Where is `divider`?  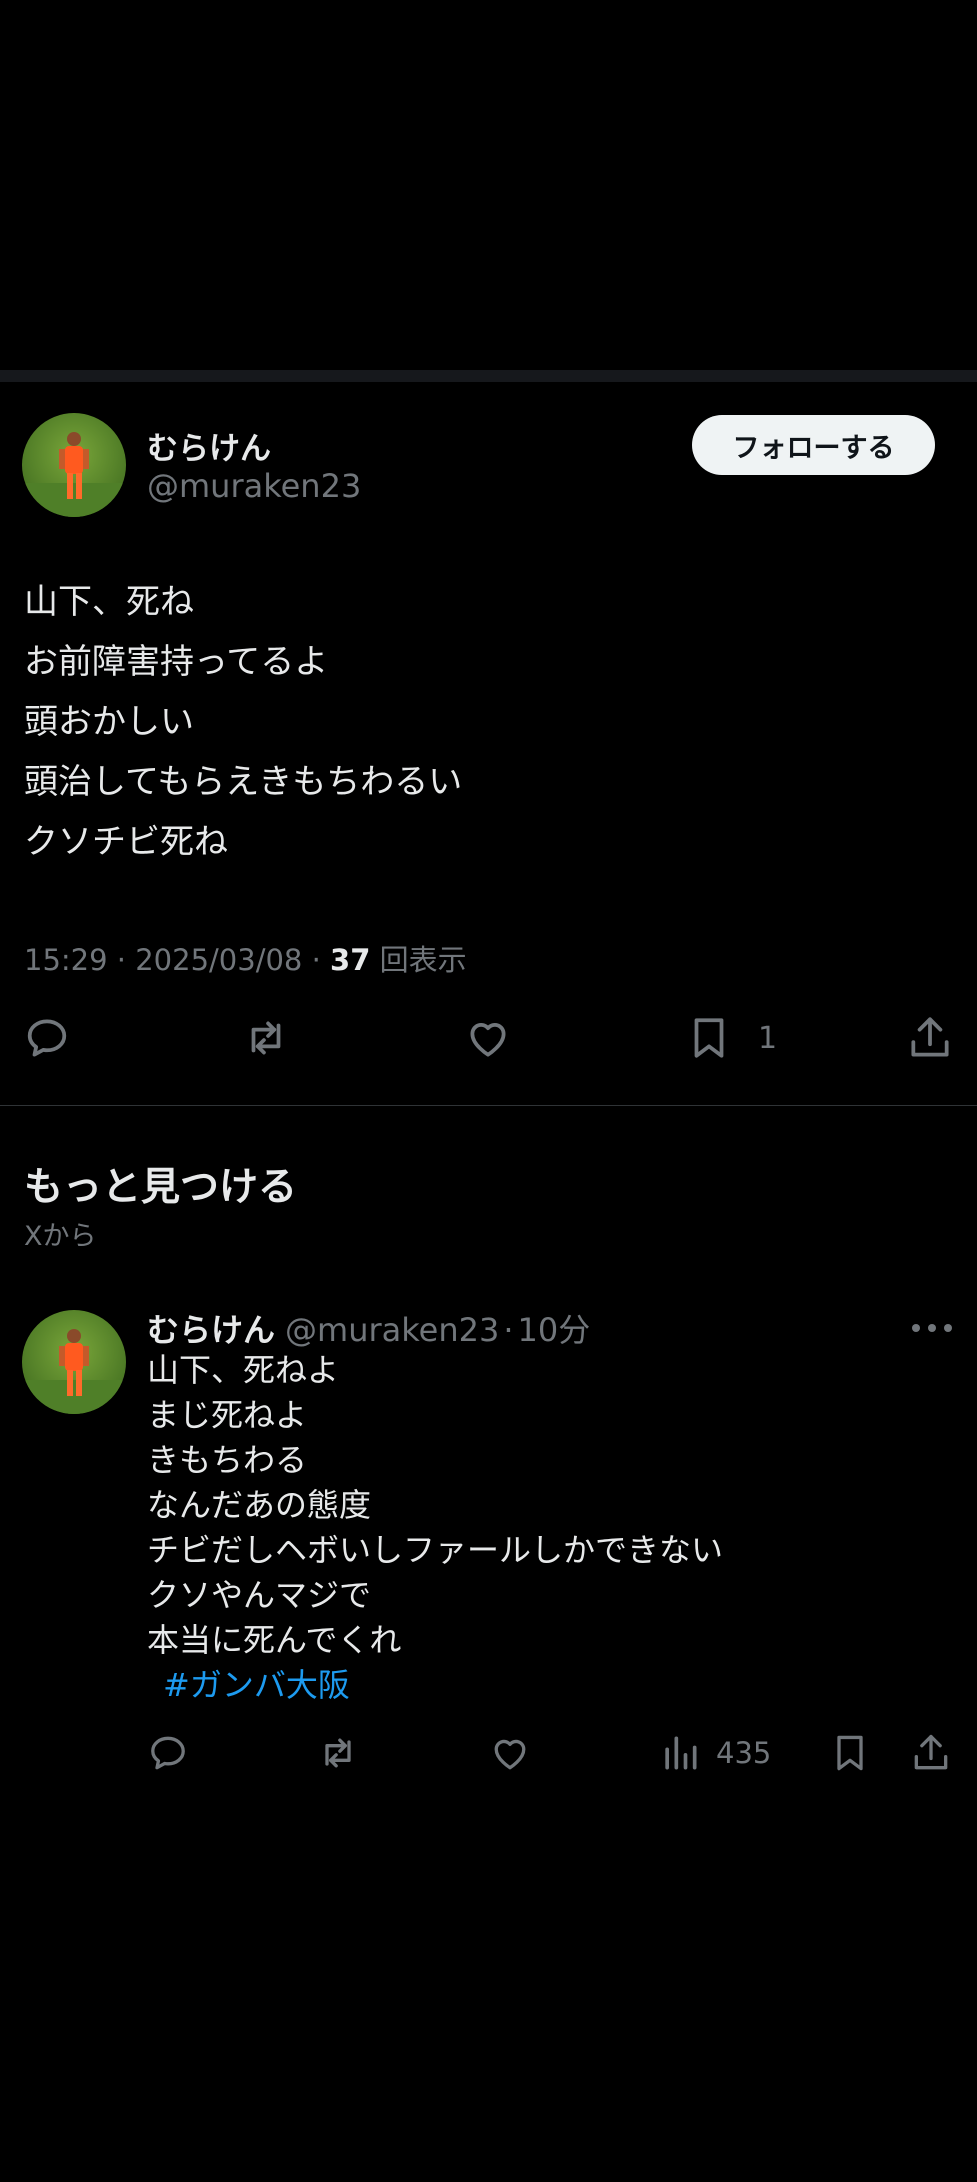
divider is located at coordinates (488, 1105).